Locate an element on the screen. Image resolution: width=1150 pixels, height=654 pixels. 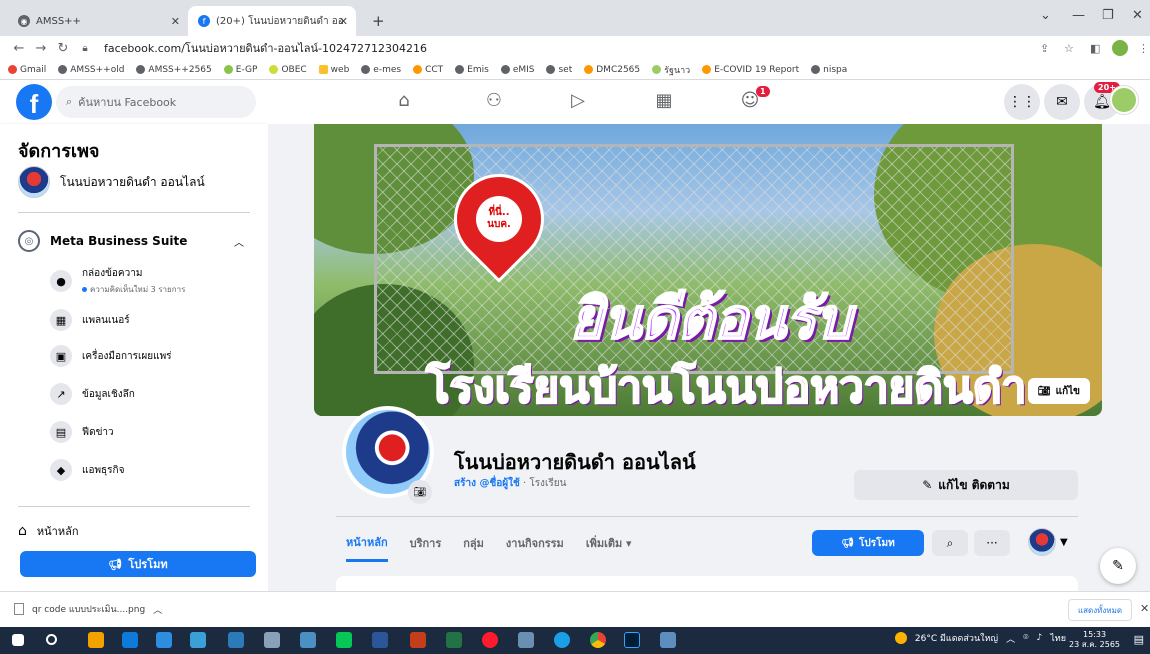
excel-icon is located at coordinates (454, 640).